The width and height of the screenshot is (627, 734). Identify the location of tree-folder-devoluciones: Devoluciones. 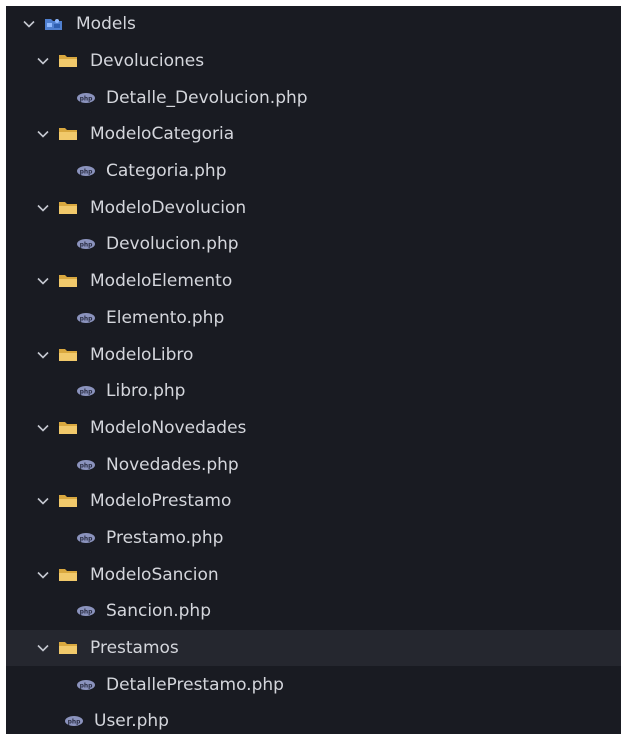
(313, 61).